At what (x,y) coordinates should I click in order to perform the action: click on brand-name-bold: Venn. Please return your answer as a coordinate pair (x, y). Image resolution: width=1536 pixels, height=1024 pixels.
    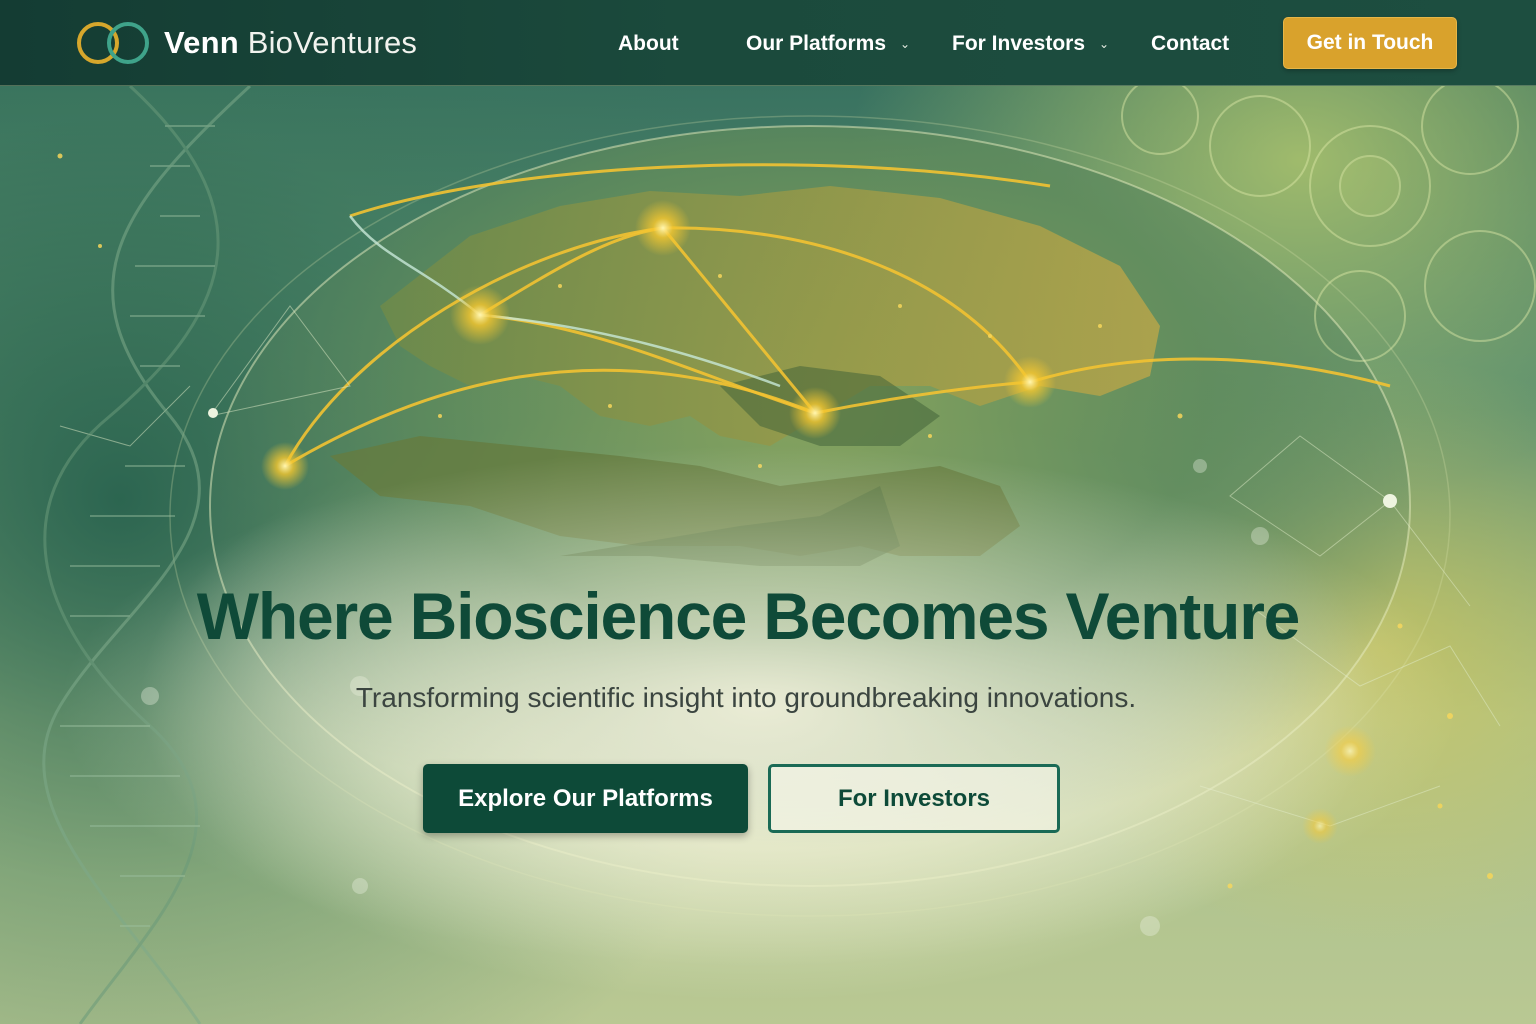
    Looking at the image, I should click on (201, 42).